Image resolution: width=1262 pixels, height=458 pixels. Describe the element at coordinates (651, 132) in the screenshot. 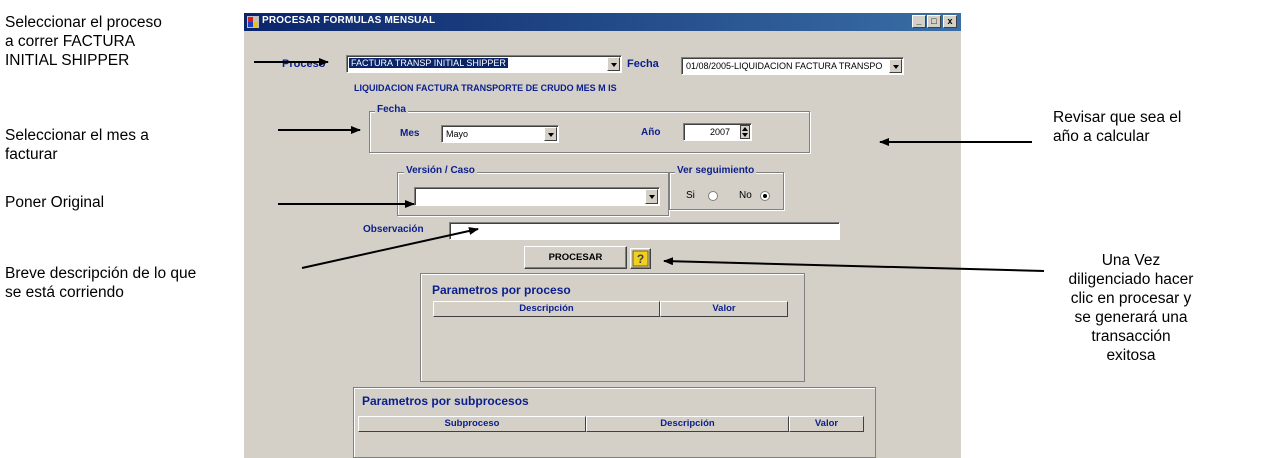

I see `anio-label: Año` at that location.